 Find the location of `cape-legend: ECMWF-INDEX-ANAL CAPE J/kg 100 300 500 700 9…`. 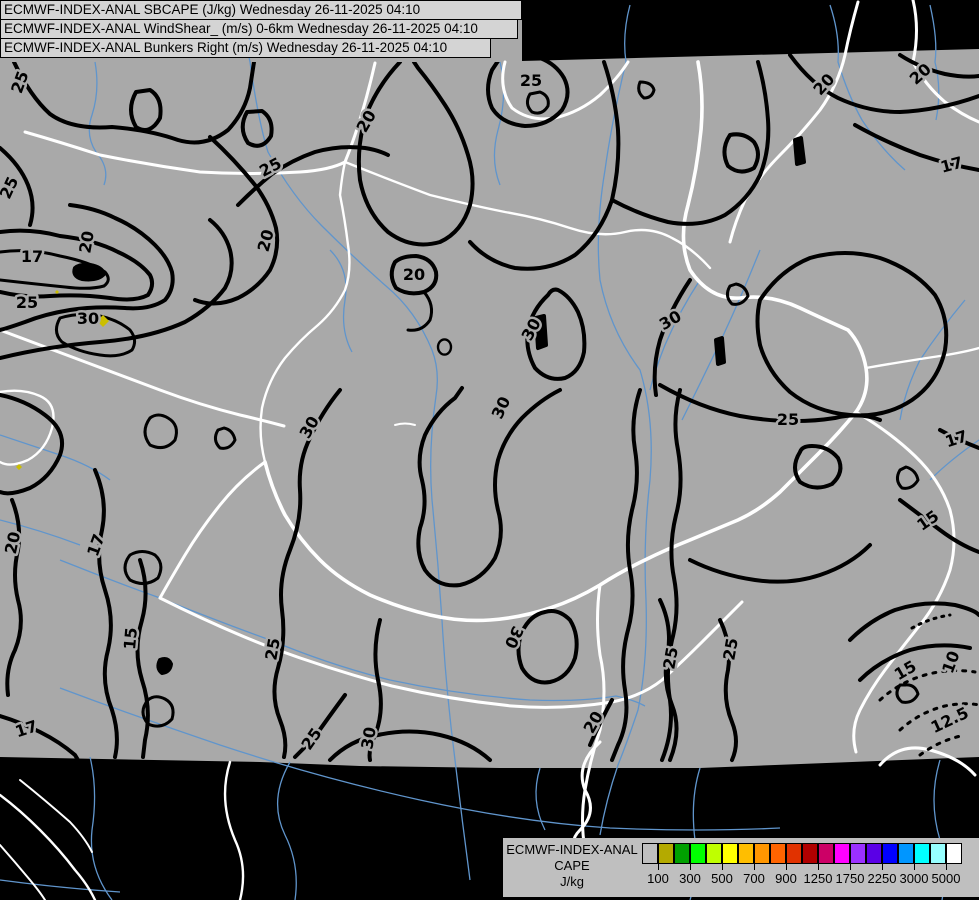

cape-legend: ECMWF-INDEX-ANAL CAPE J/kg 100 300 500 700 9… is located at coordinates (741, 867).